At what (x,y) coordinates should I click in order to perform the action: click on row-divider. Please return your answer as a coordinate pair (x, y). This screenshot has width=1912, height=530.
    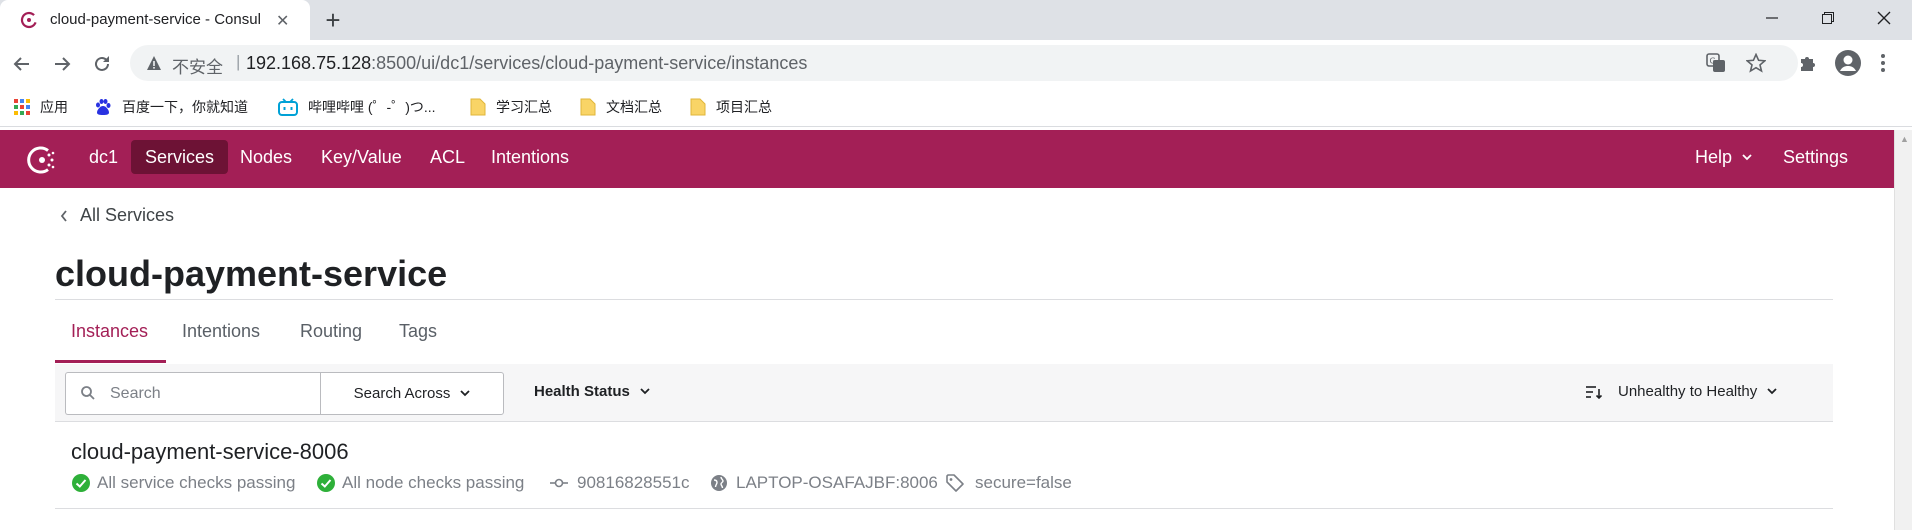
    Looking at the image, I should click on (944, 508).